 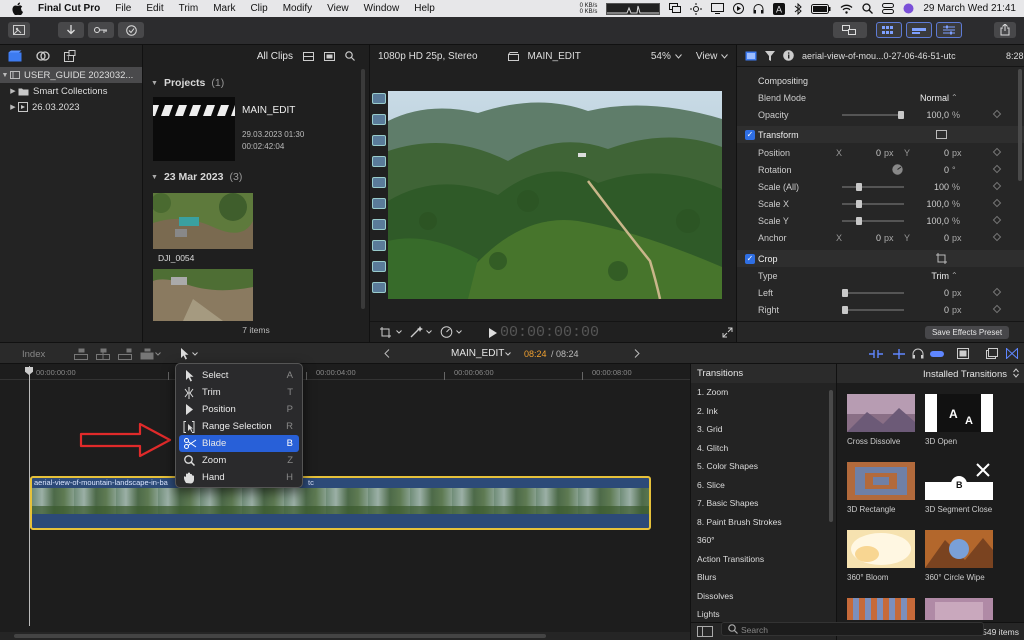 I want to click on tool-range-selection: Range Selection R, so click(x=239, y=426).